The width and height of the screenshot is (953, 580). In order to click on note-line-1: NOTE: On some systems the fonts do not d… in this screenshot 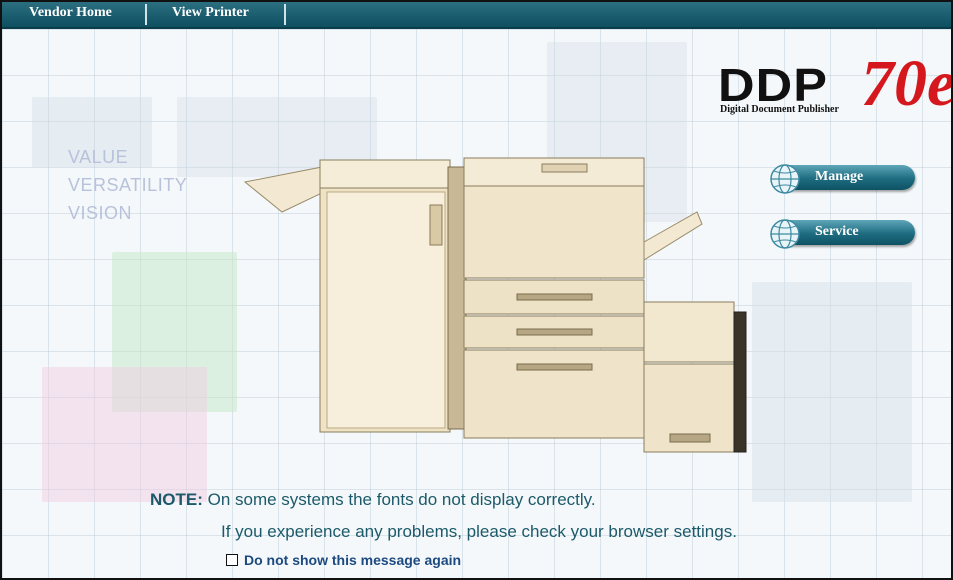, I will do `click(373, 500)`.